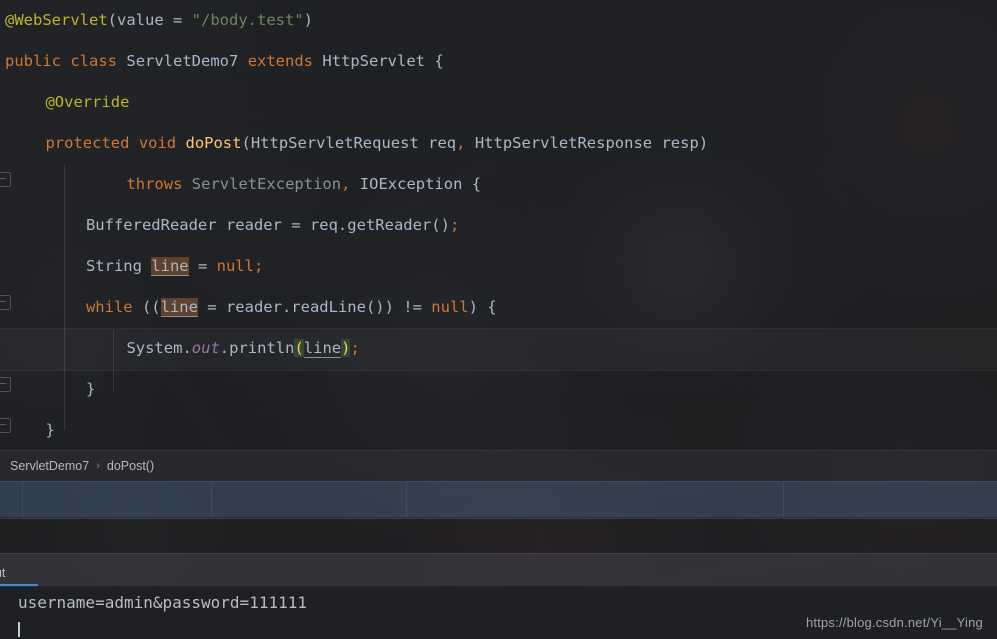  What do you see at coordinates (140, 20) in the screenshot?
I see `code-token: value` at bounding box center [140, 20].